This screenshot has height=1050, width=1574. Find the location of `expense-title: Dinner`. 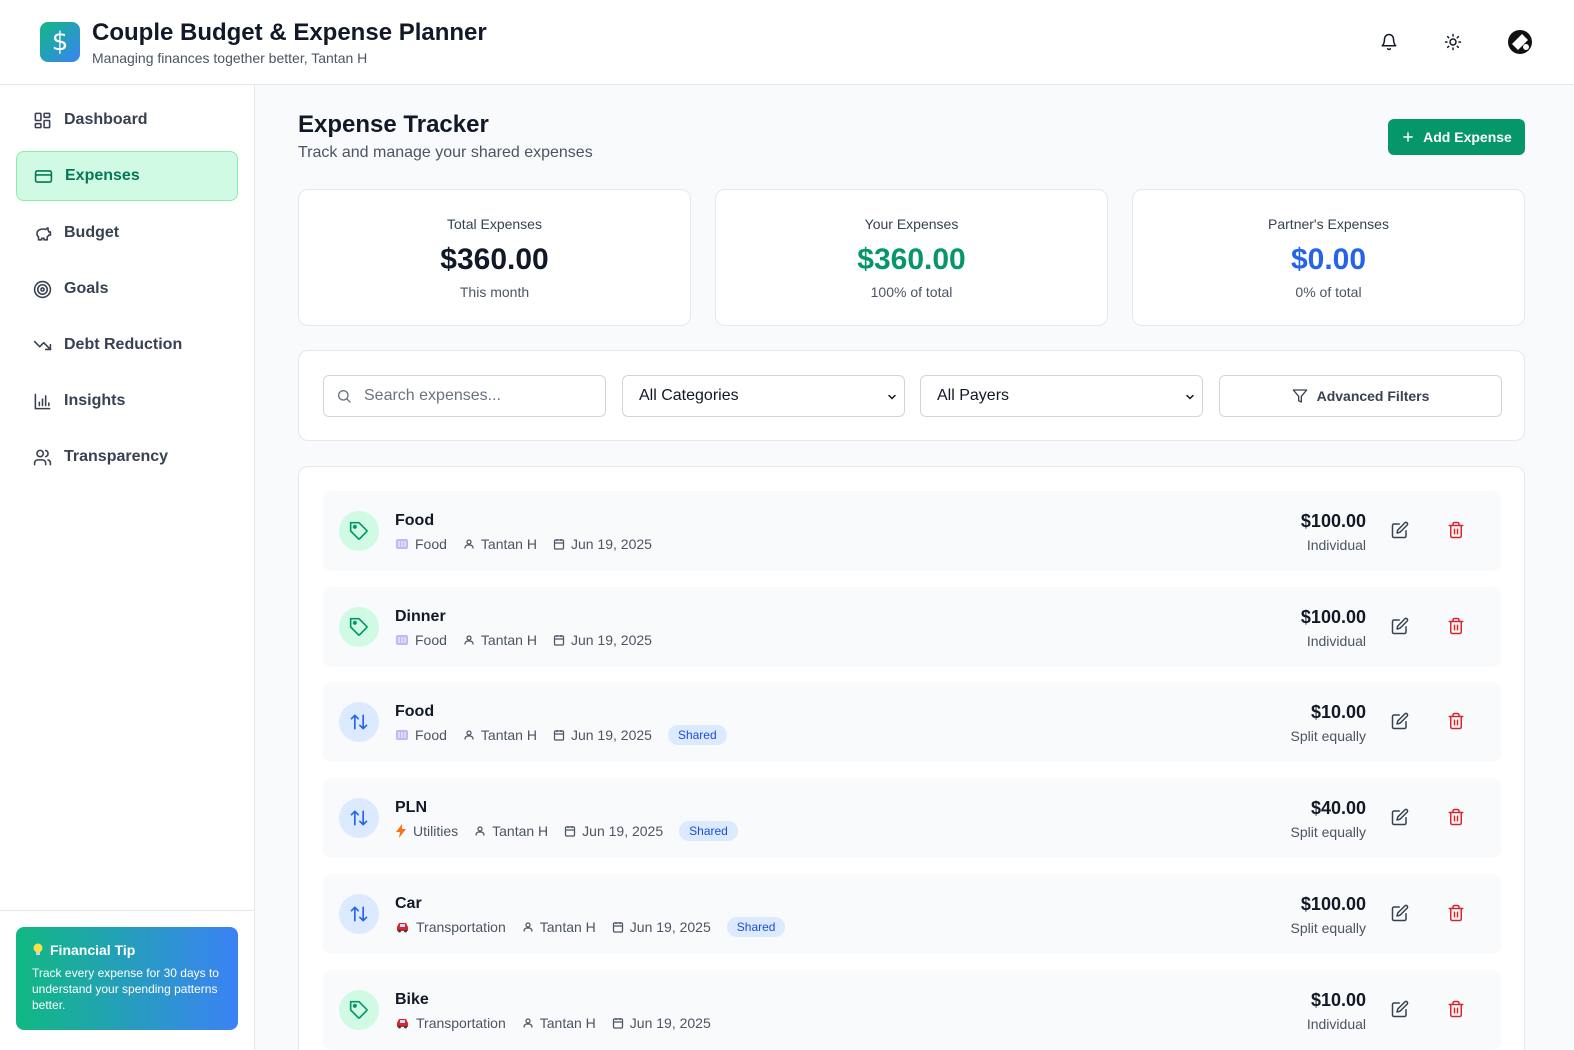

expense-title: Dinner is located at coordinates (420, 616).